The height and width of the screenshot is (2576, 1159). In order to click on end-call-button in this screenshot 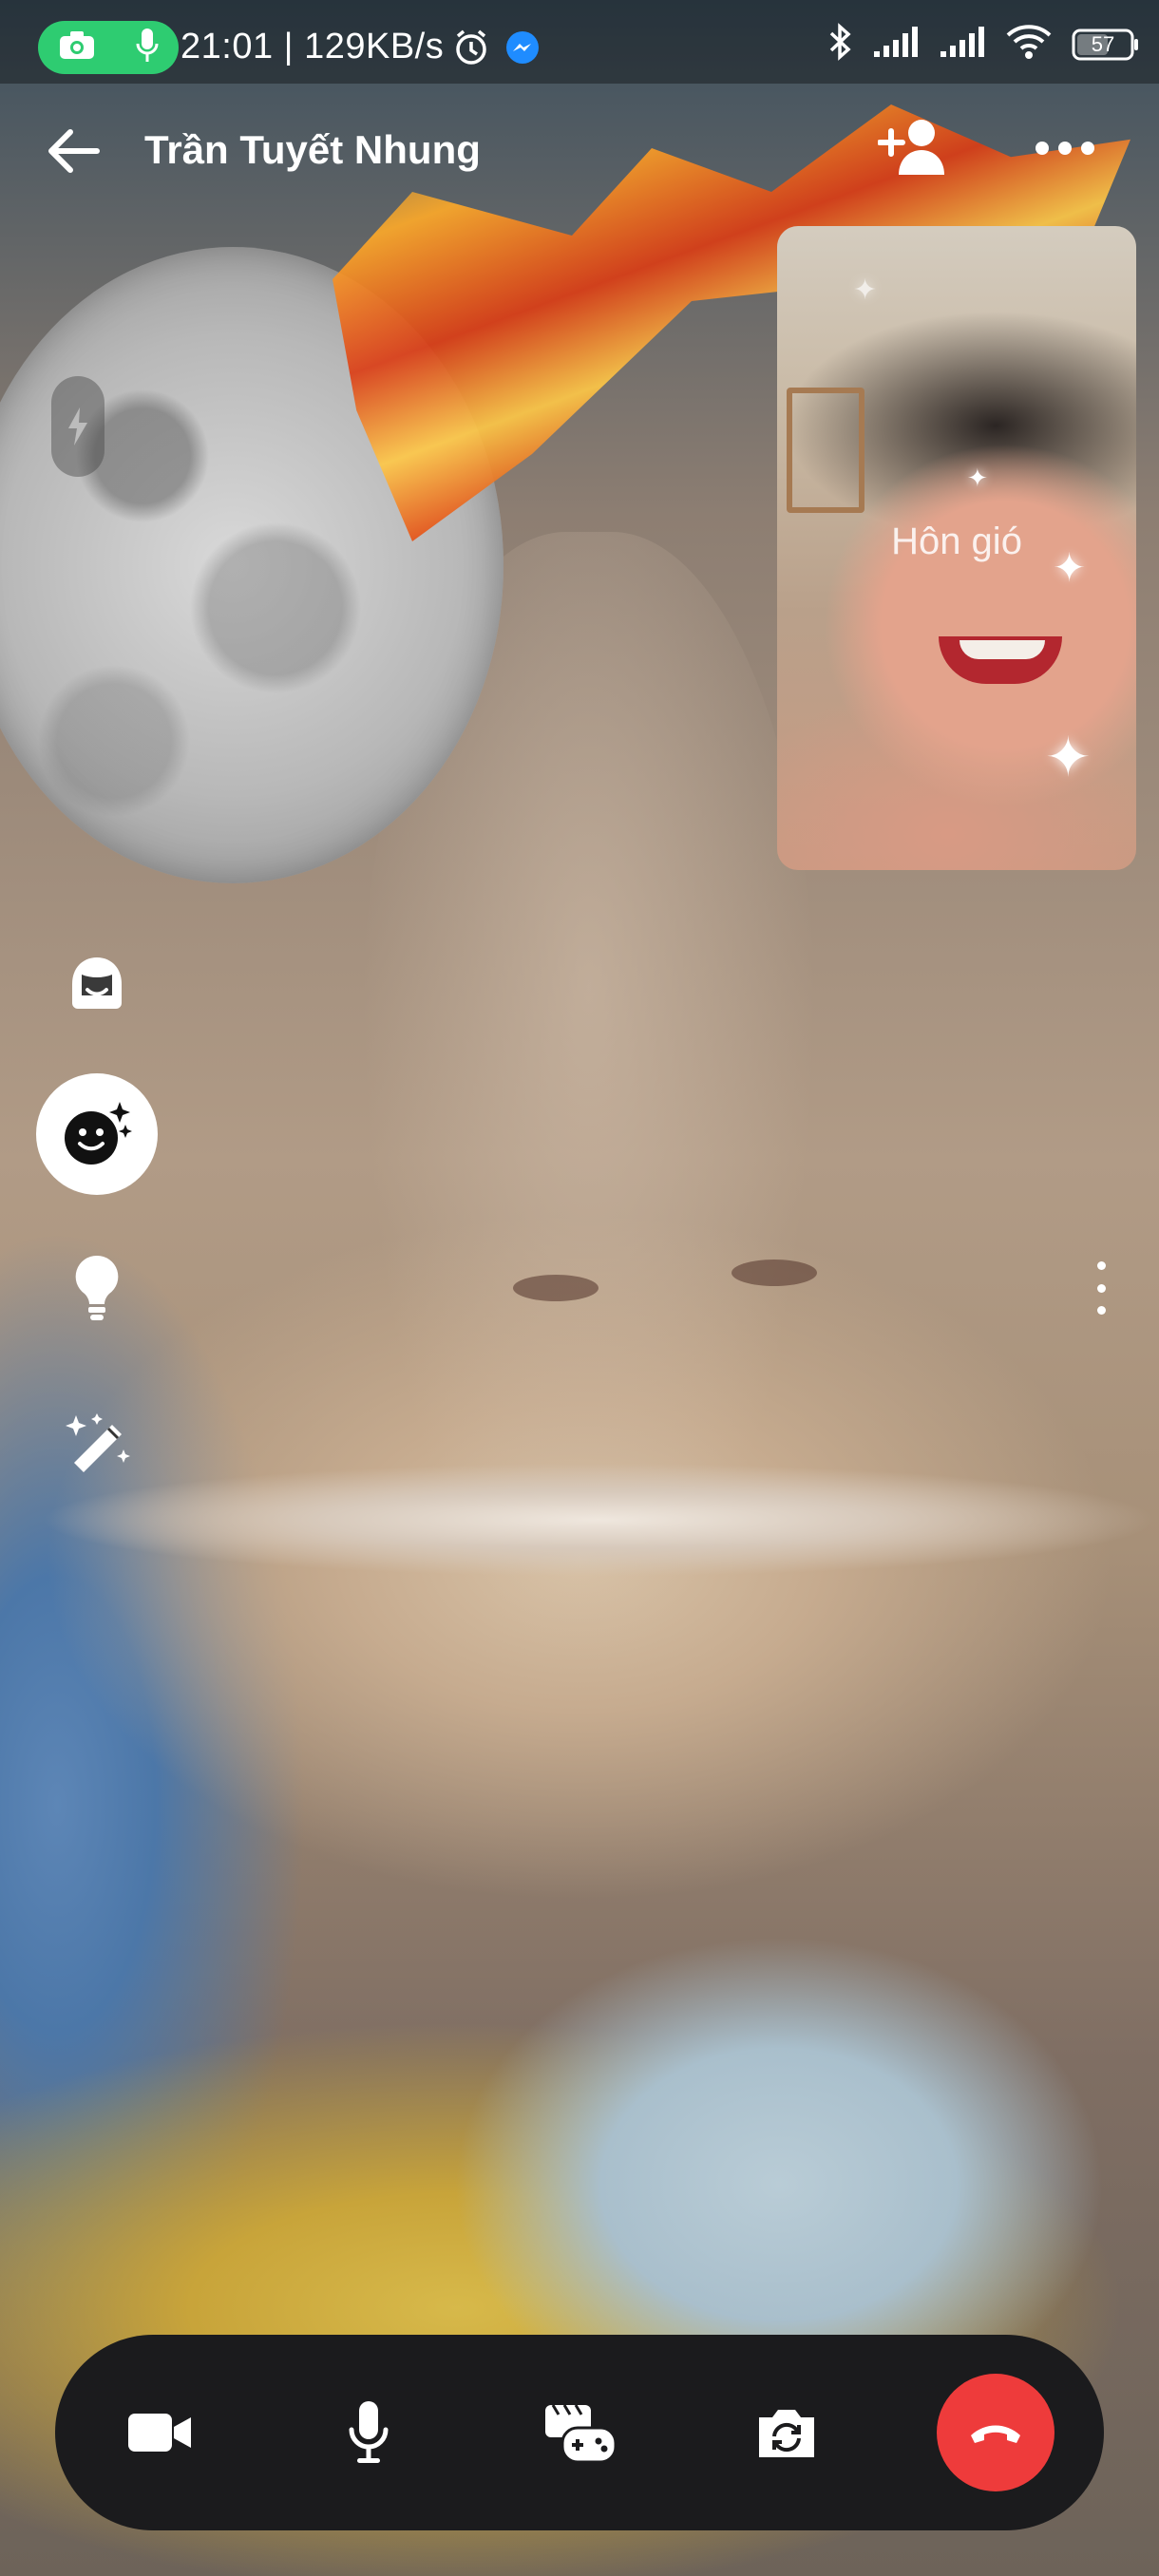, I will do `click(995, 2432)`.